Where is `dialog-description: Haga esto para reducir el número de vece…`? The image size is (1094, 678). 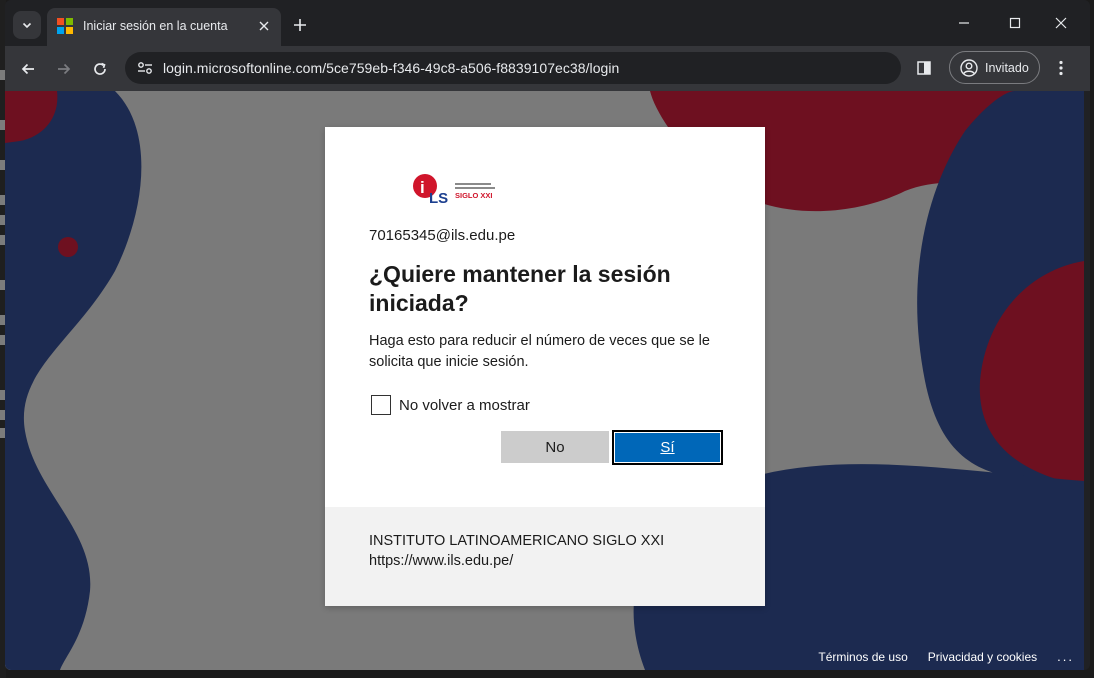
dialog-description: Haga esto para reducir el número de vece… is located at coordinates (539, 351).